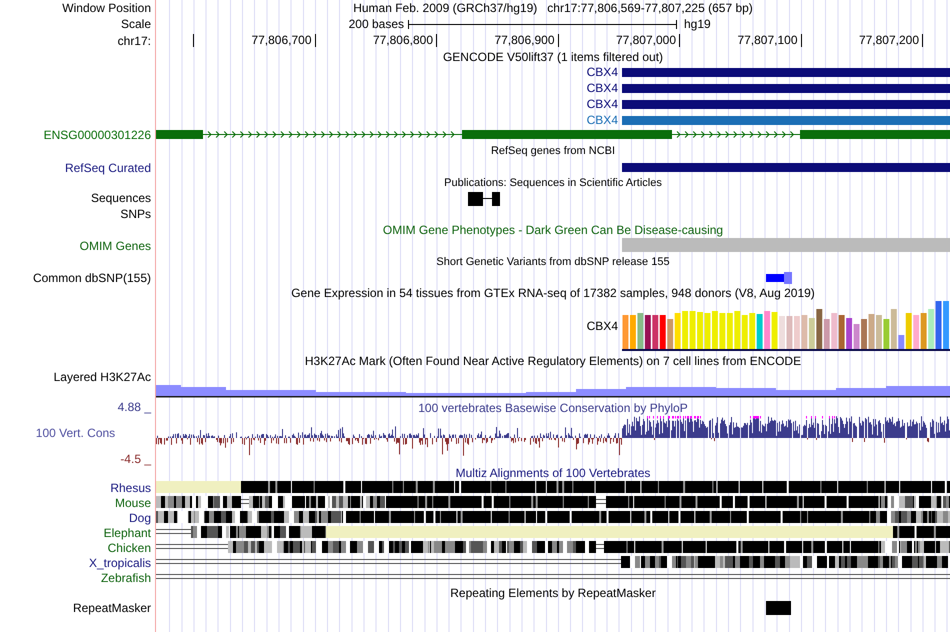 The image size is (950, 632). I want to click on track-label: SNPs, so click(135, 214).